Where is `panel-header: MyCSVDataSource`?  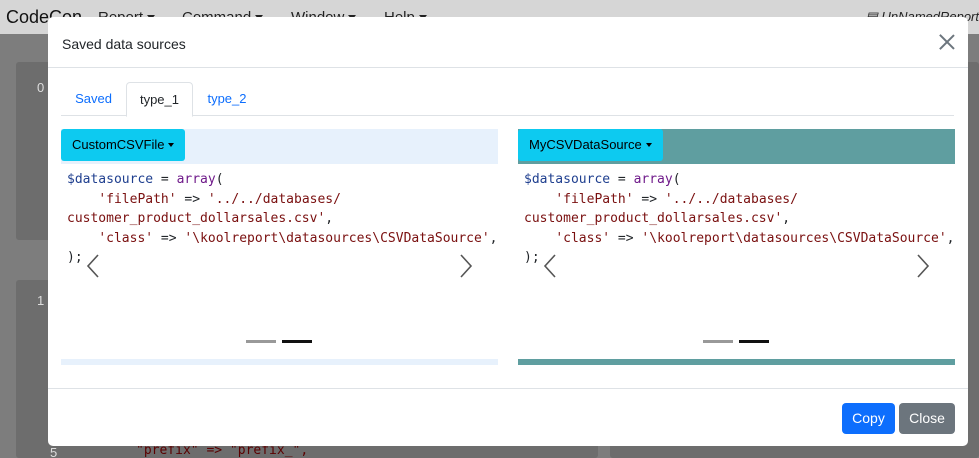
panel-header: MyCSVDataSource is located at coordinates (736, 146).